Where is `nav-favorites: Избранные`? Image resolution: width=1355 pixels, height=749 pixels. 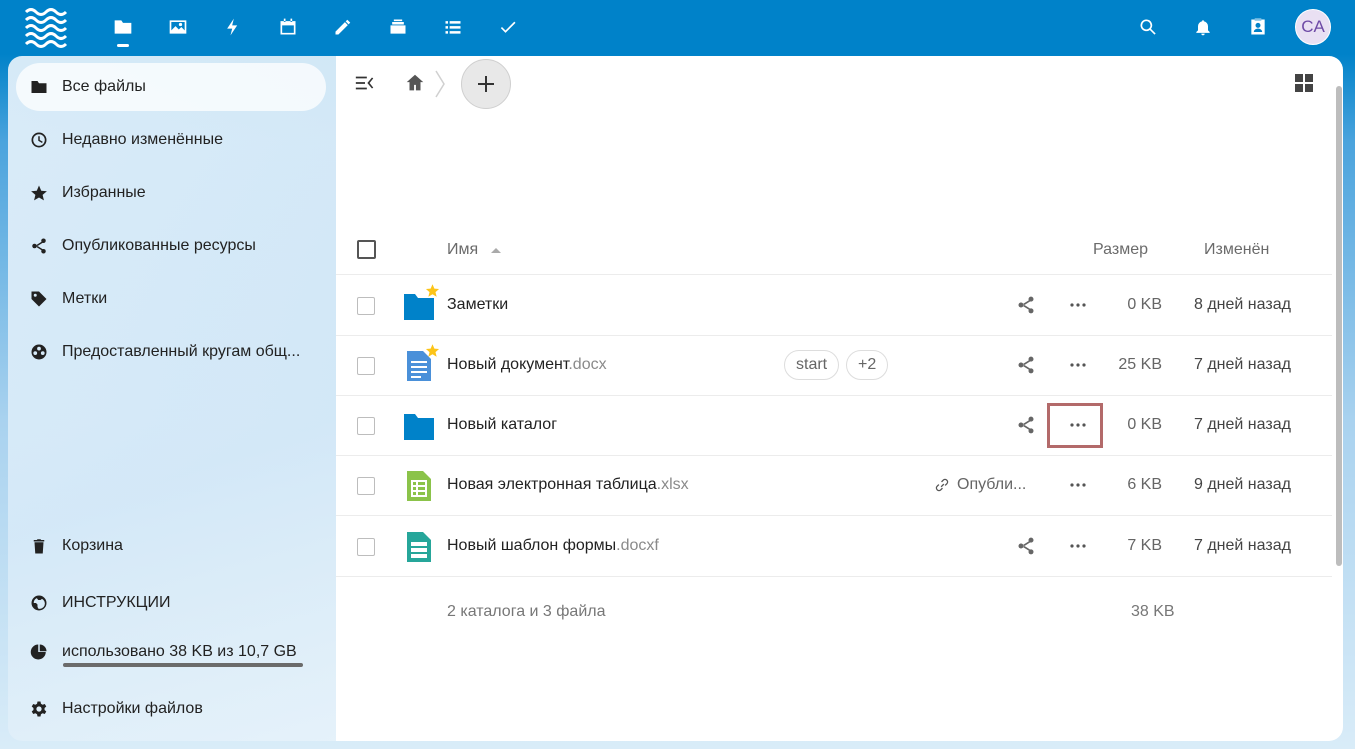
nav-favorites: Избранные is located at coordinates (171, 193).